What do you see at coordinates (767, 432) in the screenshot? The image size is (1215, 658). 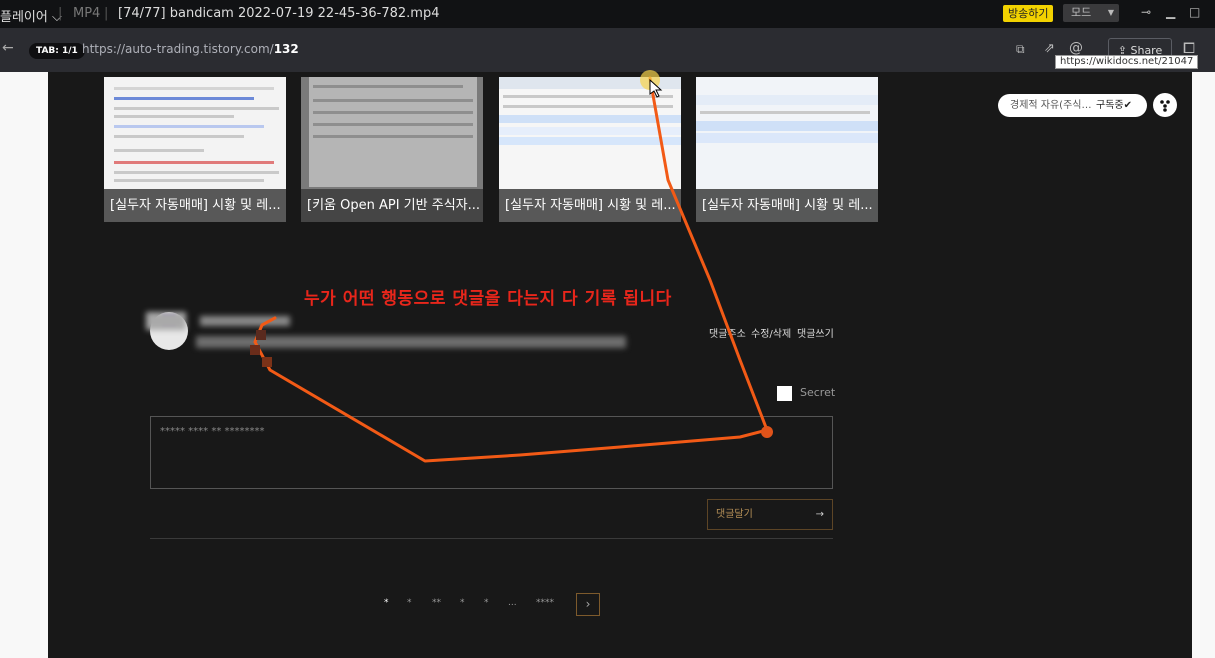 I see `cursor-click-dot` at bounding box center [767, 432].